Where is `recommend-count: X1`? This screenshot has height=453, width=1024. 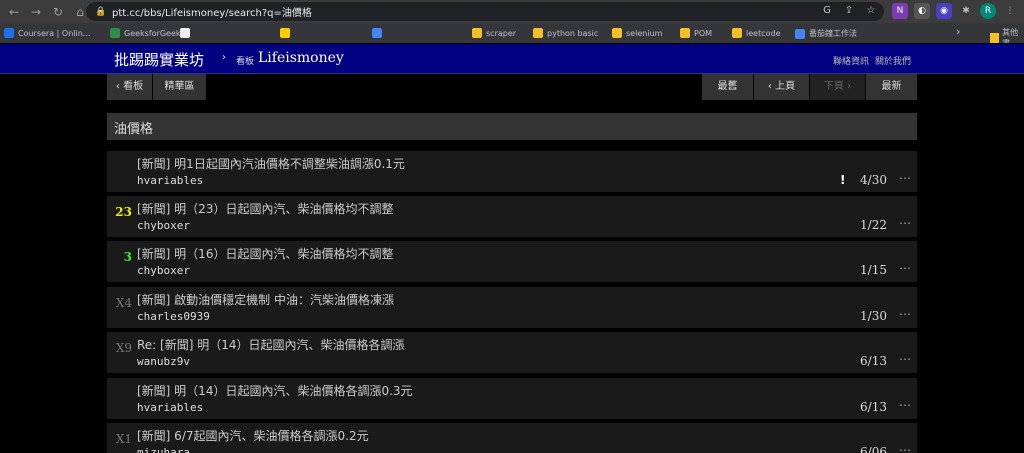
recommend-count: X1 is located at coordinates (123, 439).